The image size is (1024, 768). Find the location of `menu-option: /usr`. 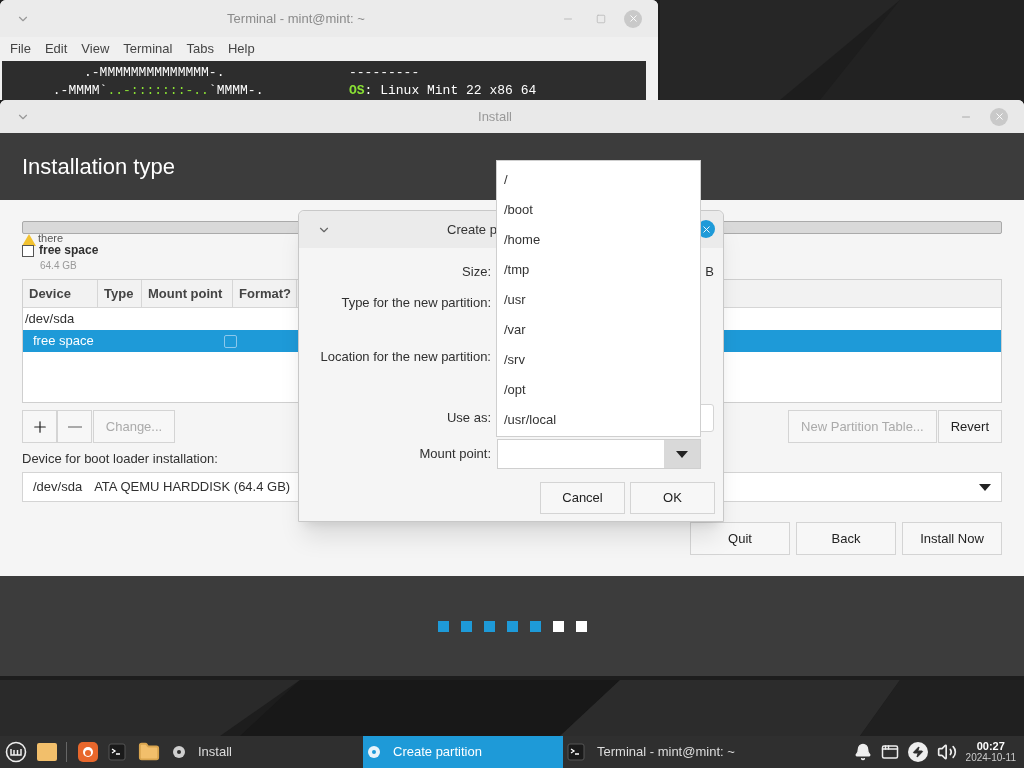

menu-option: /usr is located at coordinates (598, 300).